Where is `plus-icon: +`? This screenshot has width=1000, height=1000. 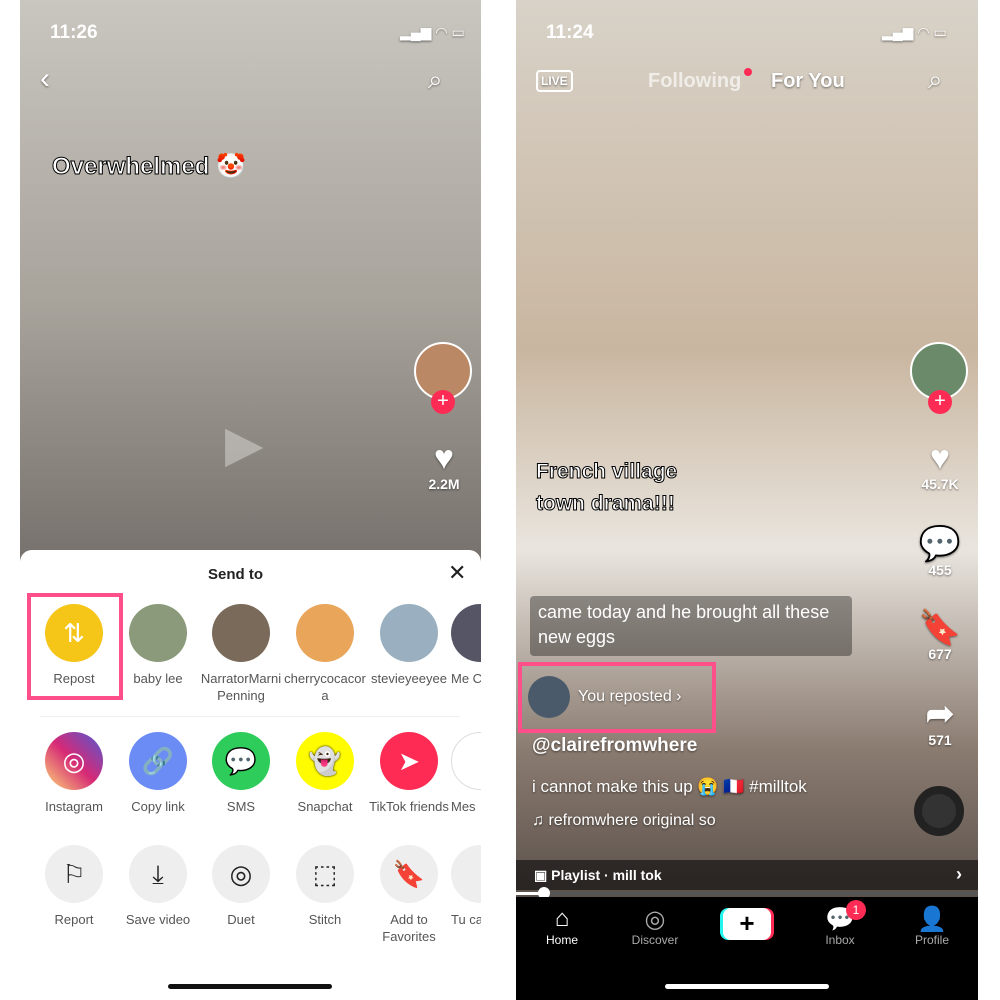
plus-icon: + is located at coordinates (747, 923).